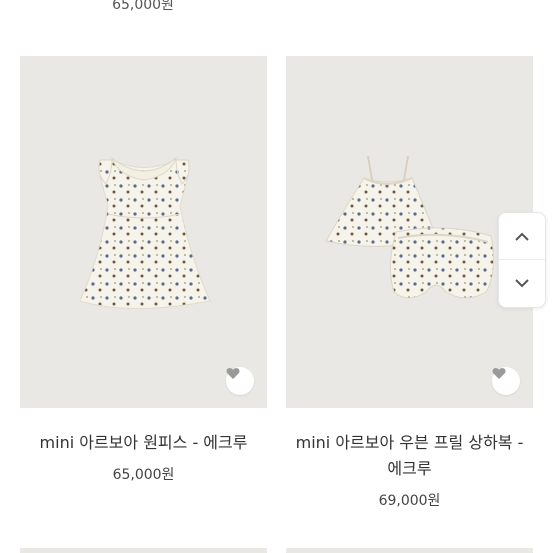 The image size is (553, 553). I want to click on set-illustration, so click(410, 227).